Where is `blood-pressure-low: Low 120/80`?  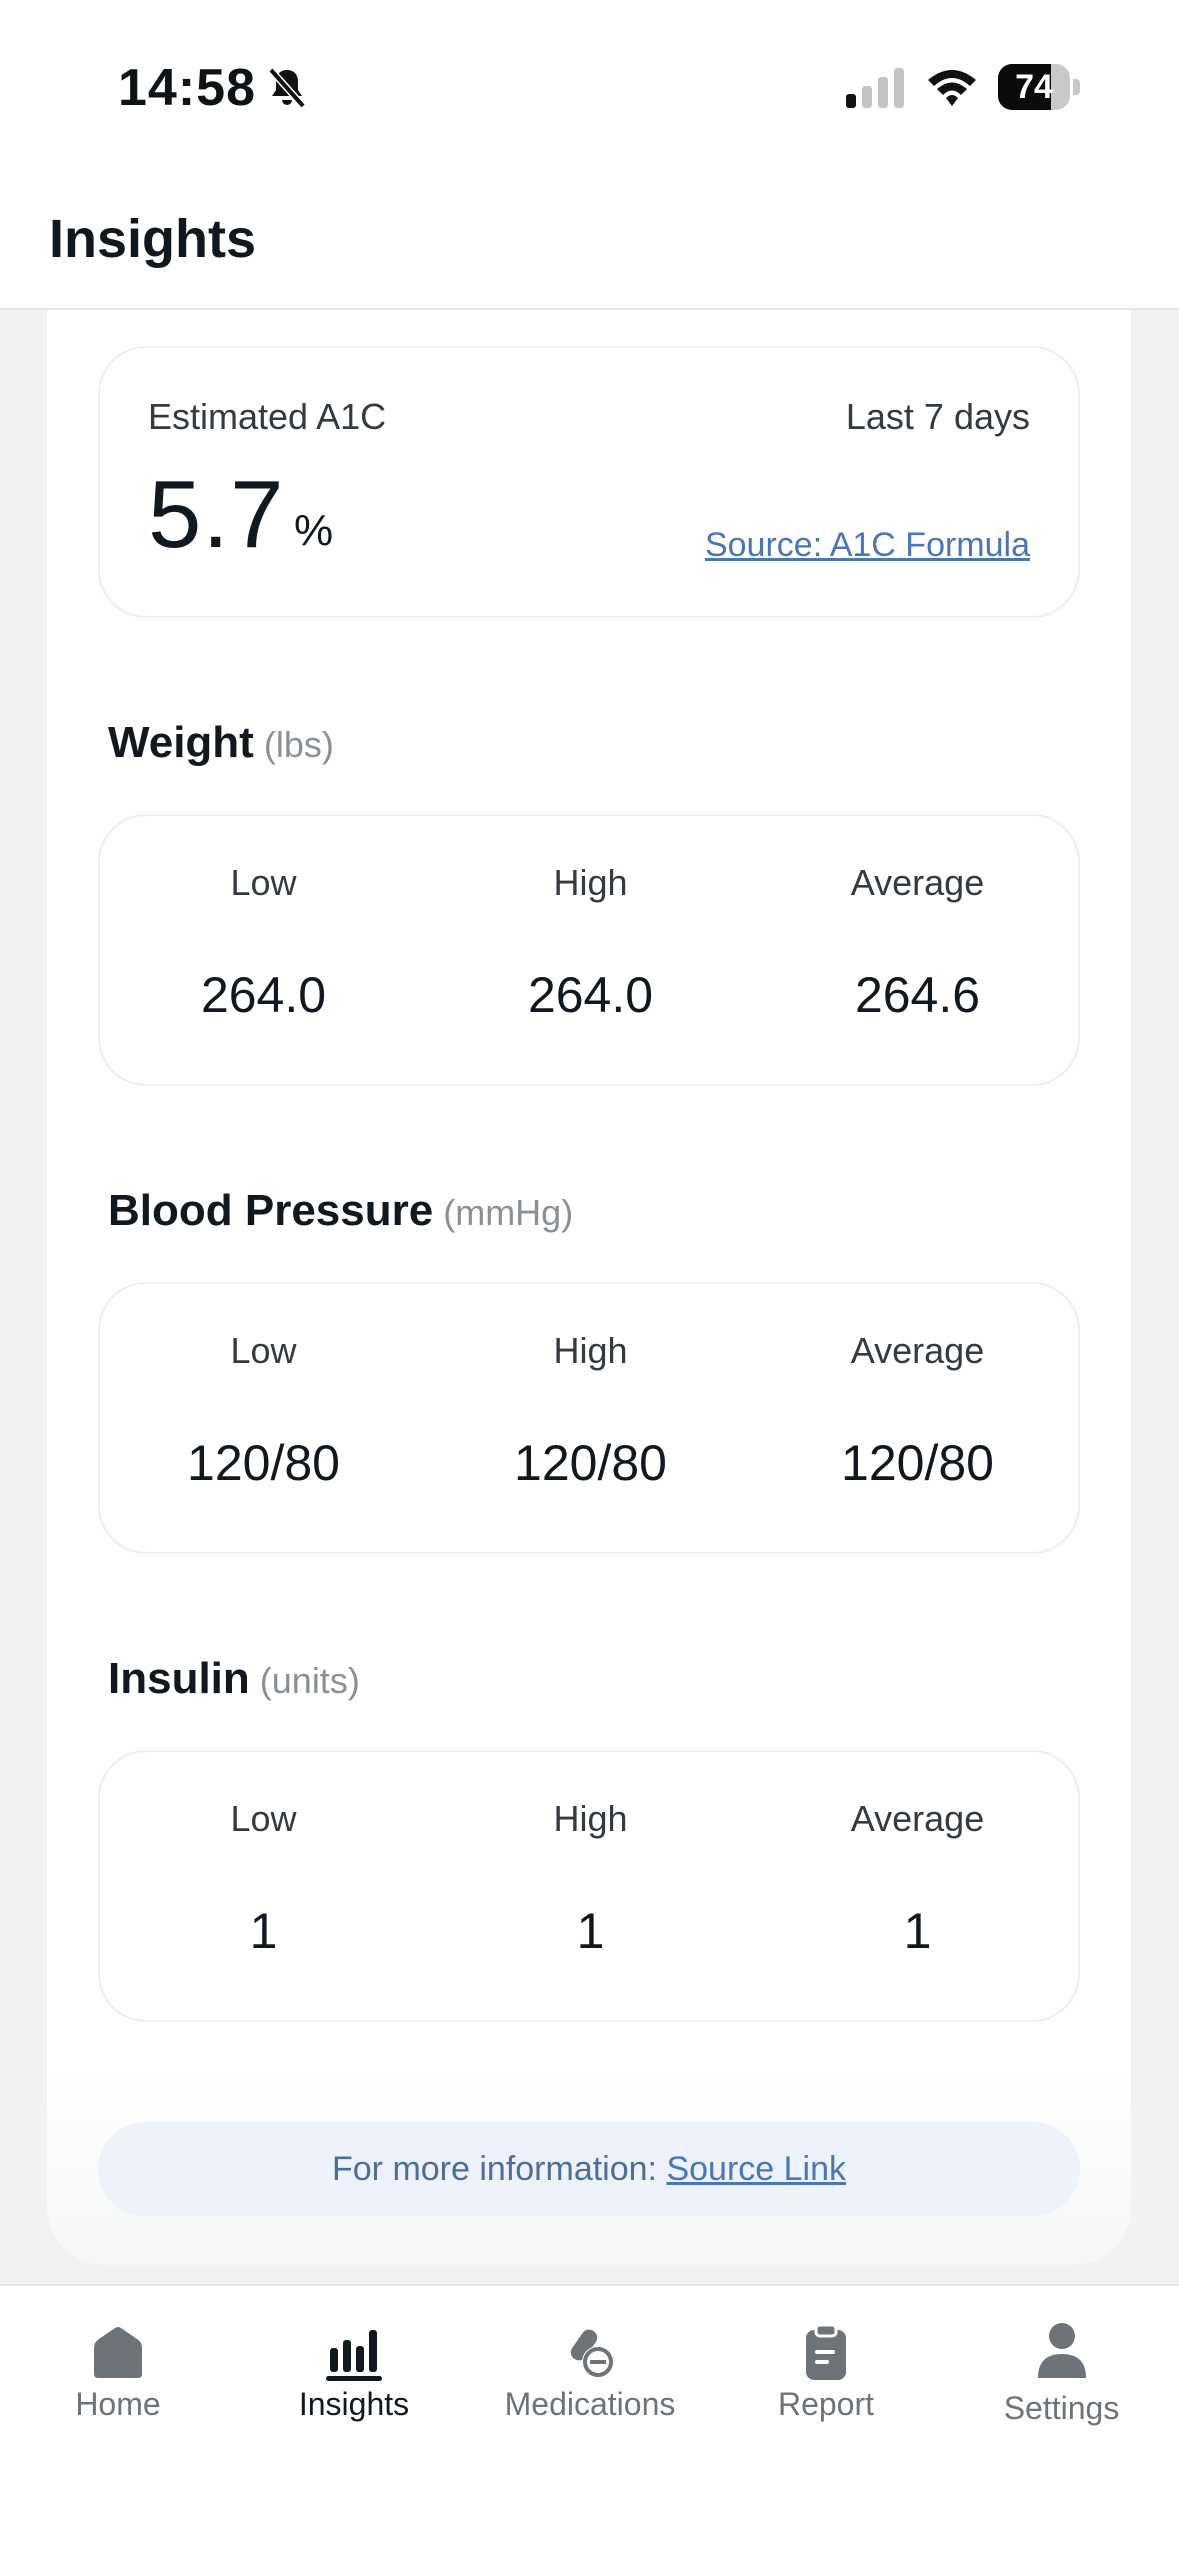
blood-pressure-low: Low 120/80 is located at coordinates (263, 1420).